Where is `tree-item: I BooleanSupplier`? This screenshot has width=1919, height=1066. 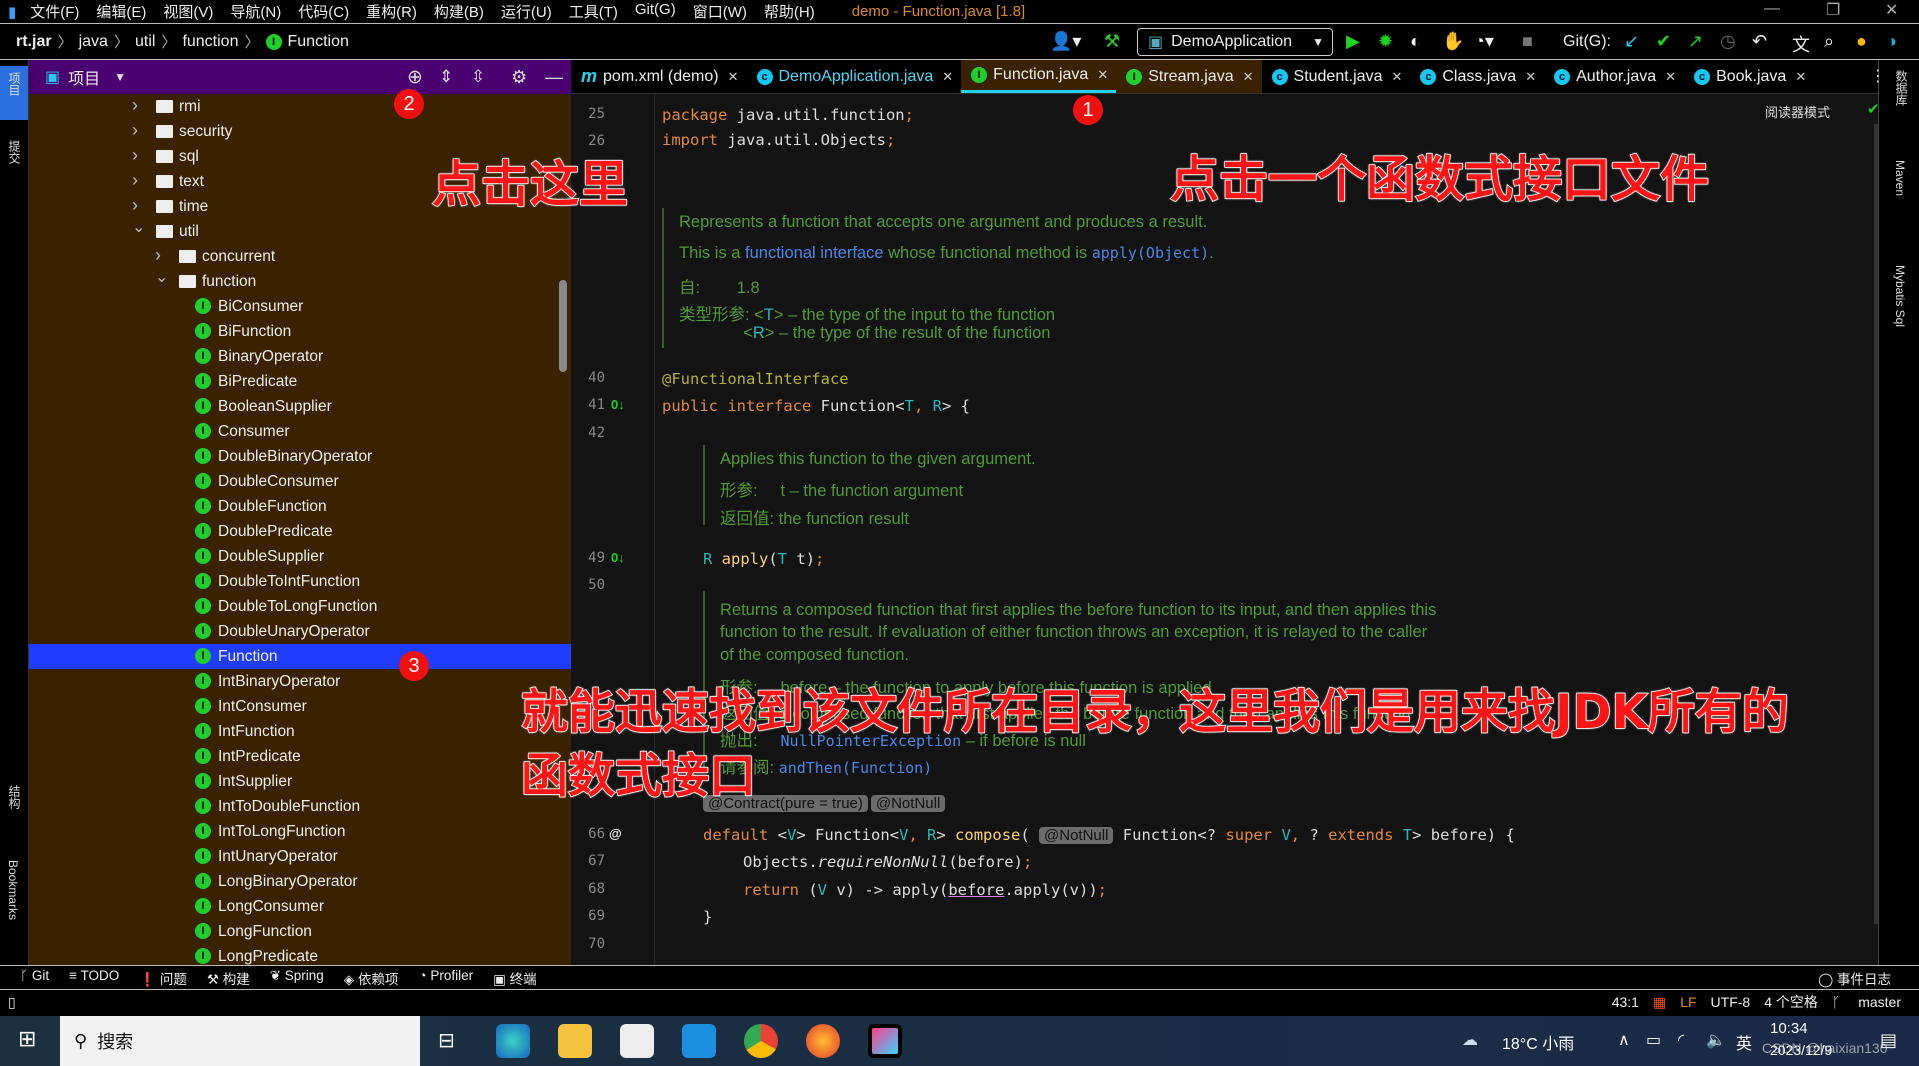
tree-item: I BooleanSupplier is located at coordinates (300, 406).